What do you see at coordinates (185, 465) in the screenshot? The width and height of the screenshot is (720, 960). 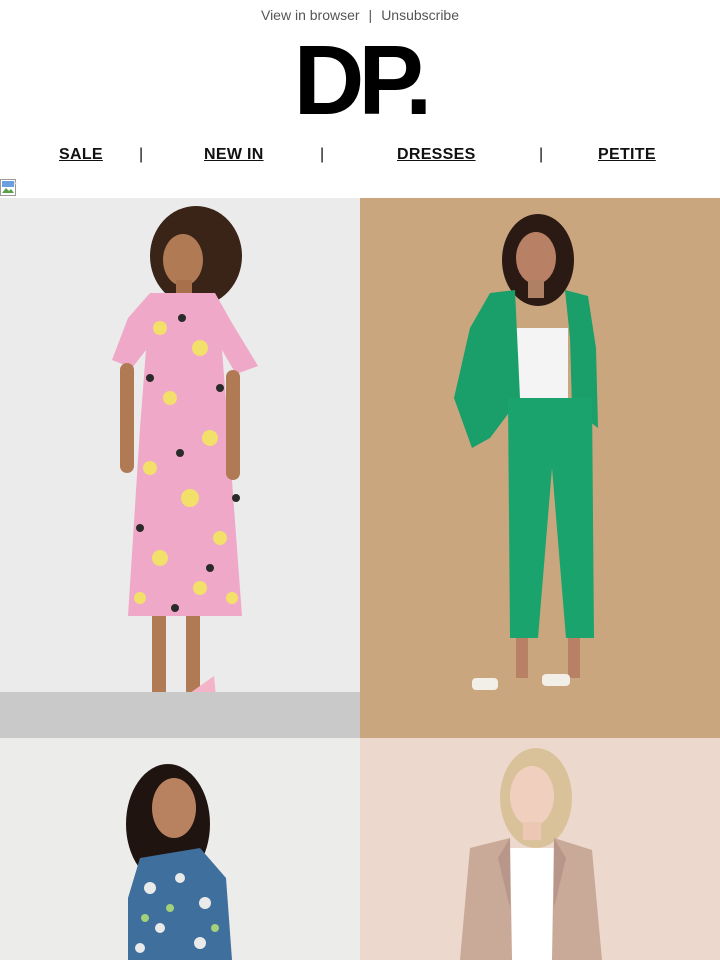 I see `floral-dress-model-image` at bounding box center [185, 465].